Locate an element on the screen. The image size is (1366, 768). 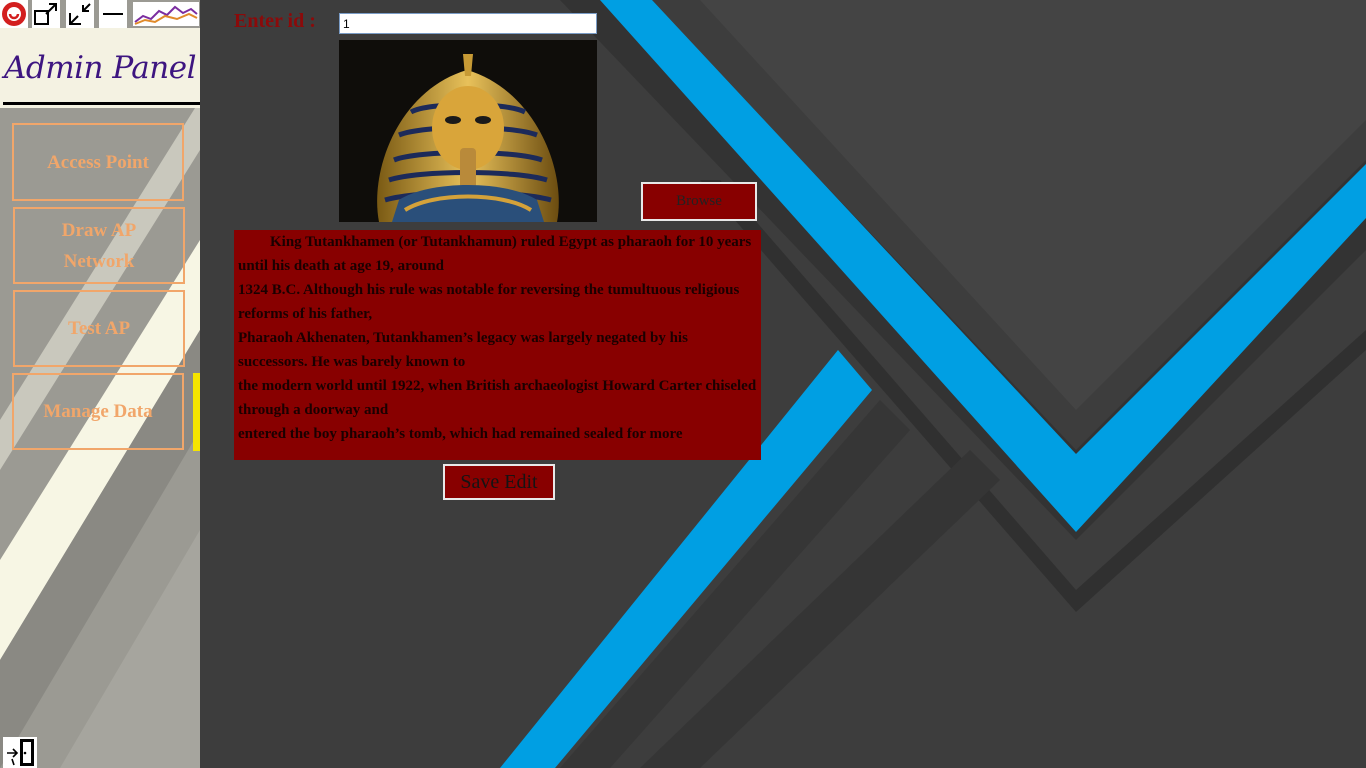
nav-label: Access Point is located at coordinates (98, 162).